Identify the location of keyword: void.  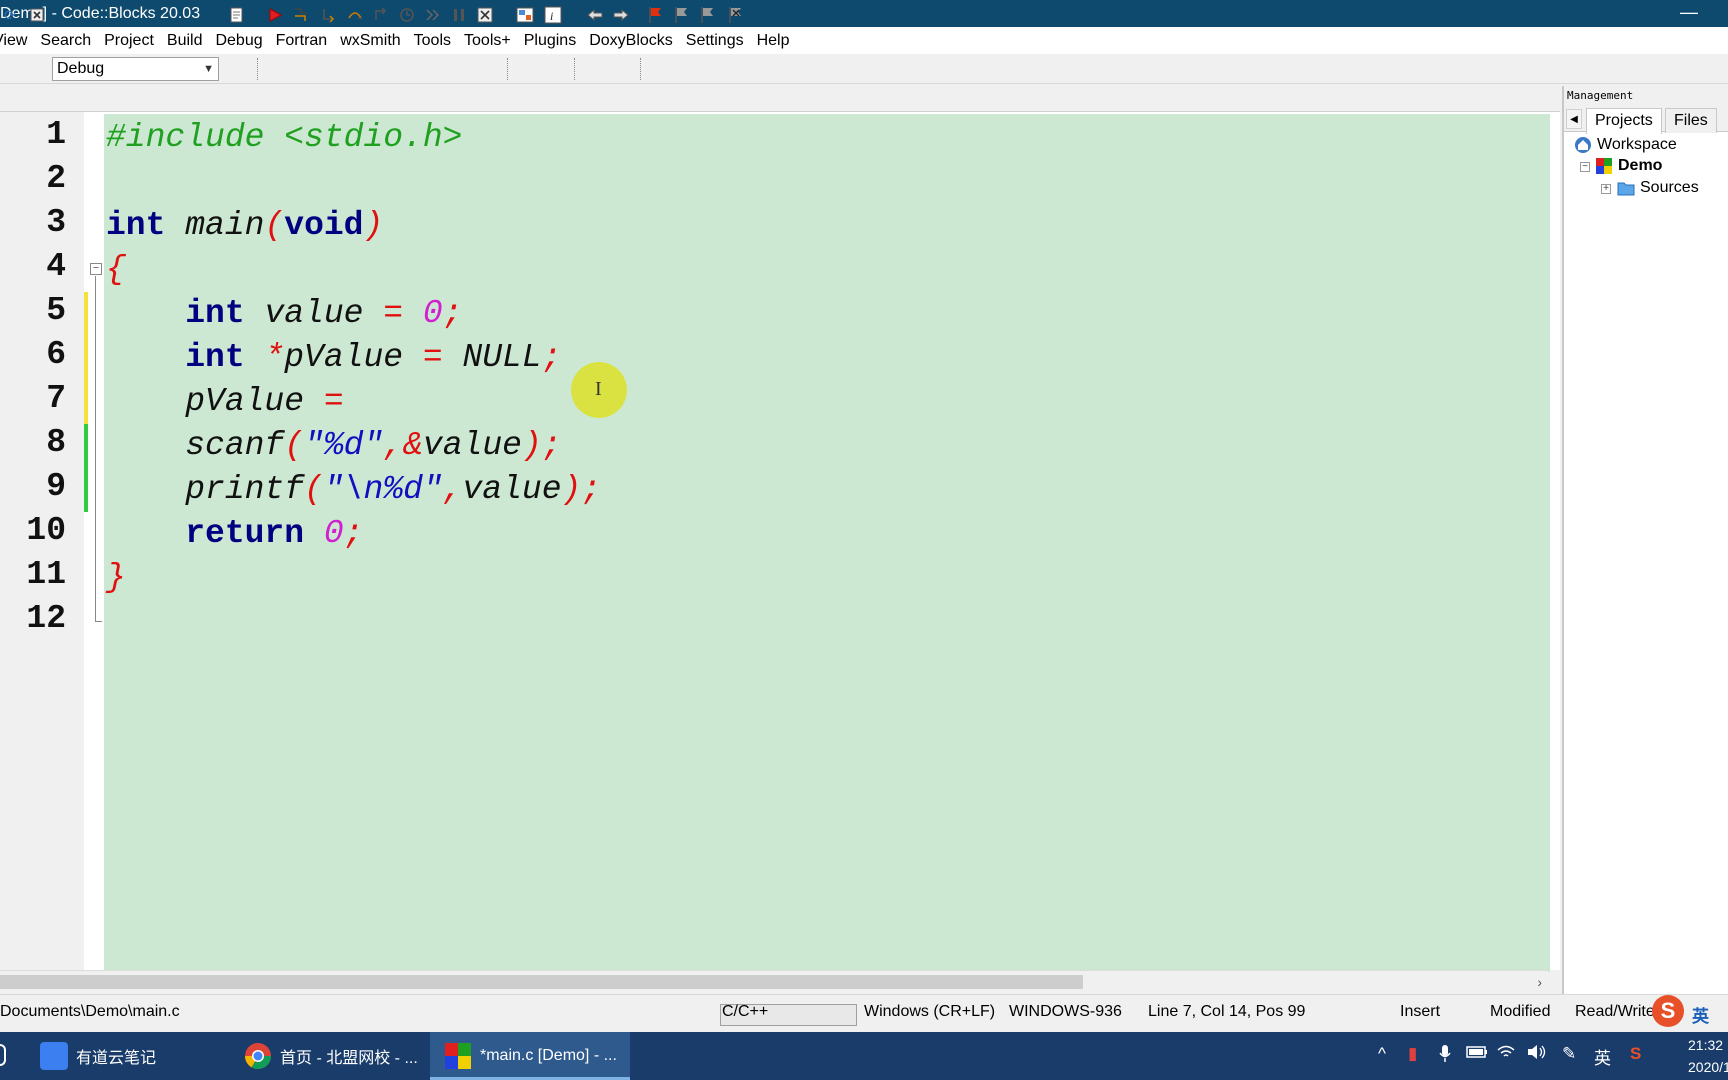
(324, 225).